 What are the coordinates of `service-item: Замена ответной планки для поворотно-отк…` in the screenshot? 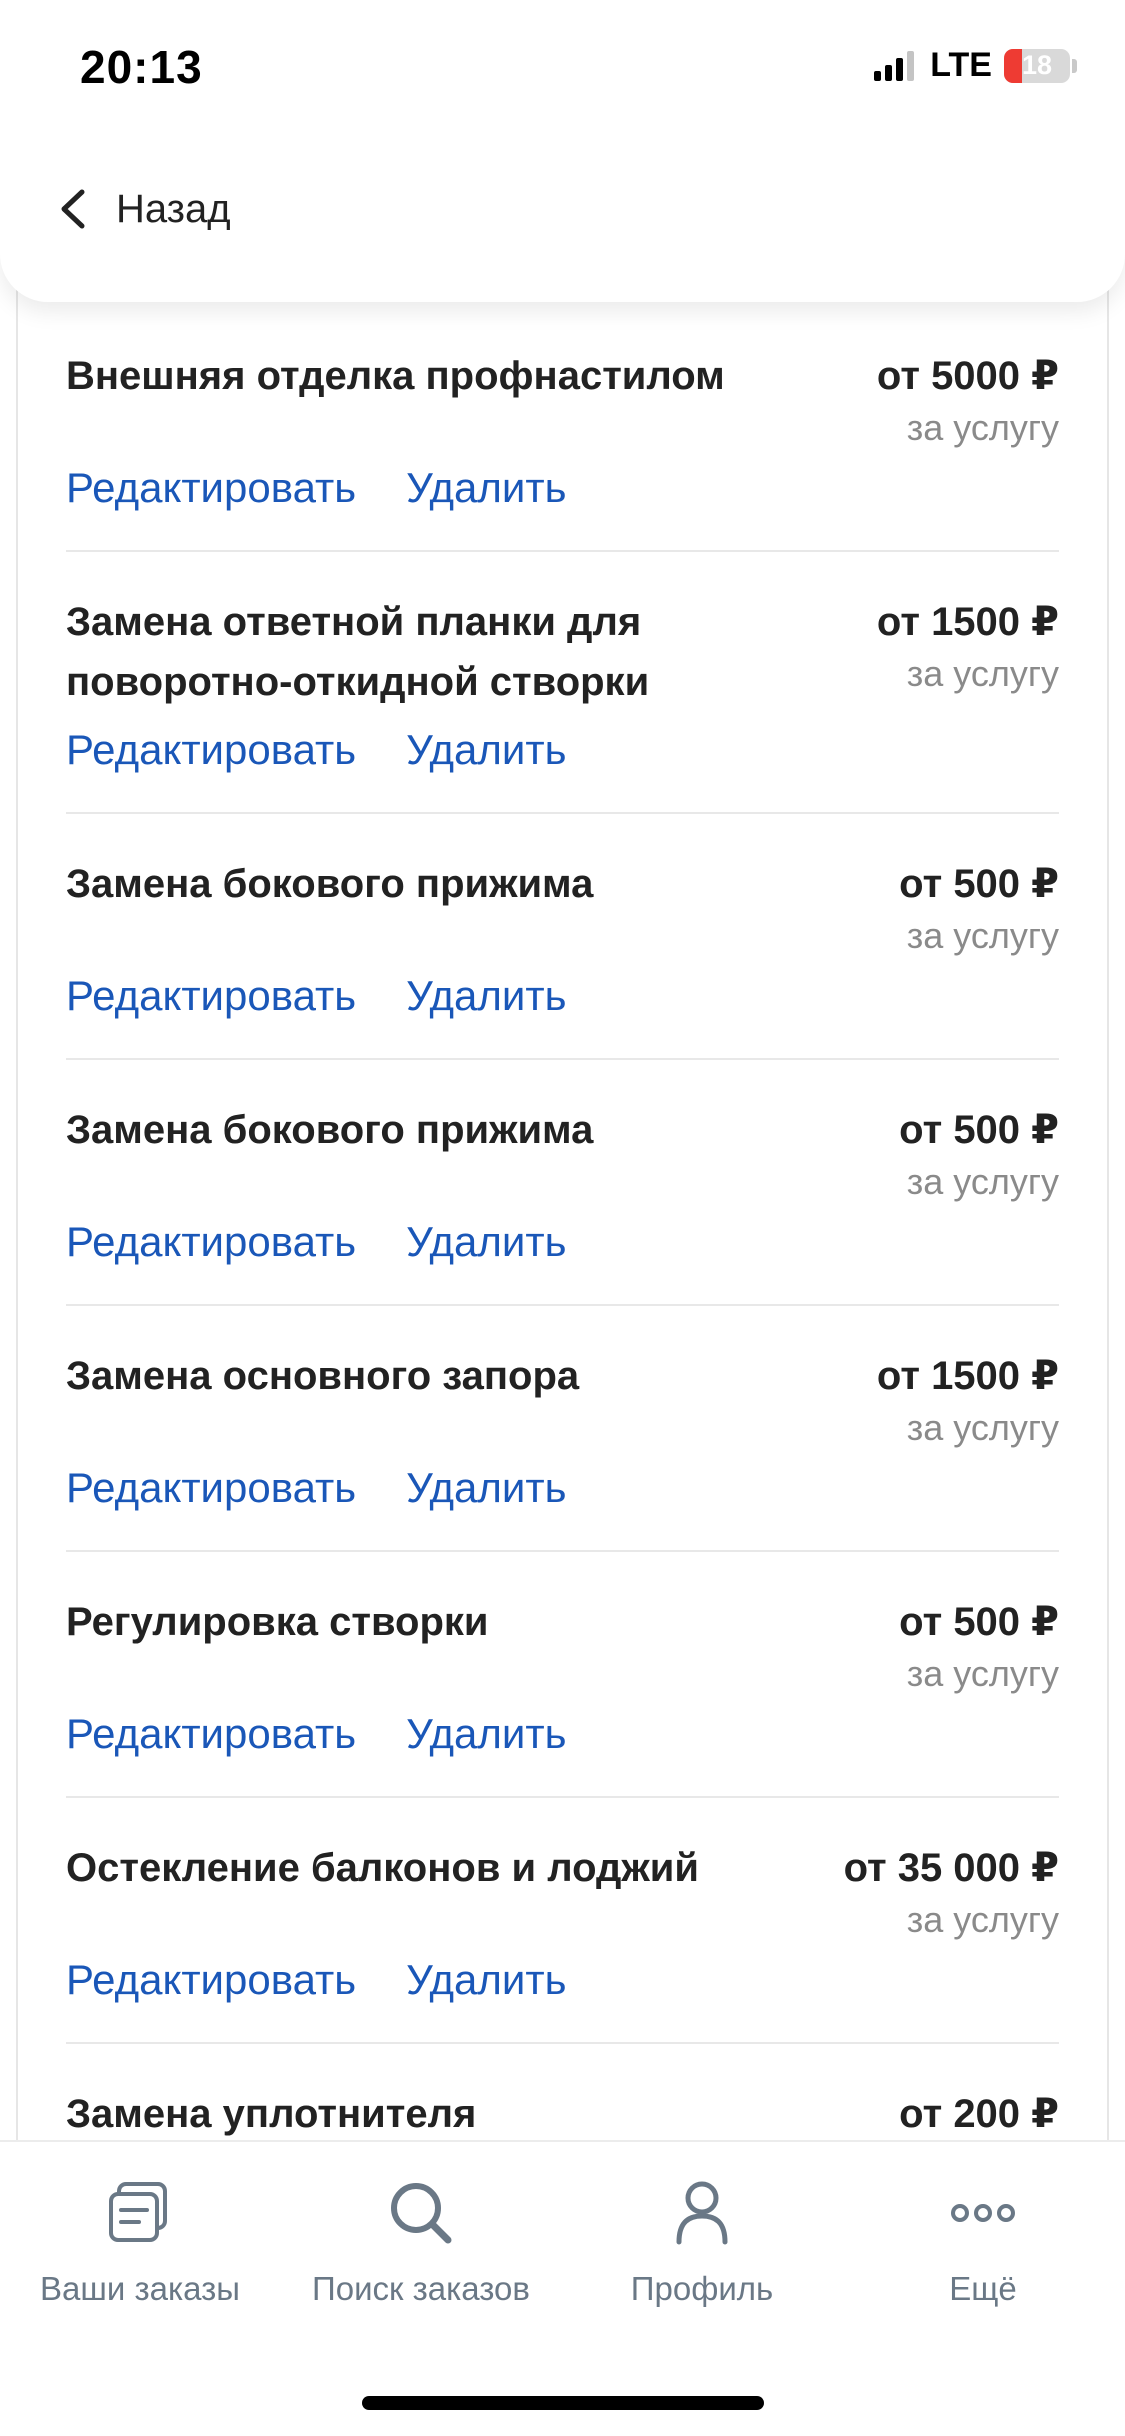 It's located at (562, 703).